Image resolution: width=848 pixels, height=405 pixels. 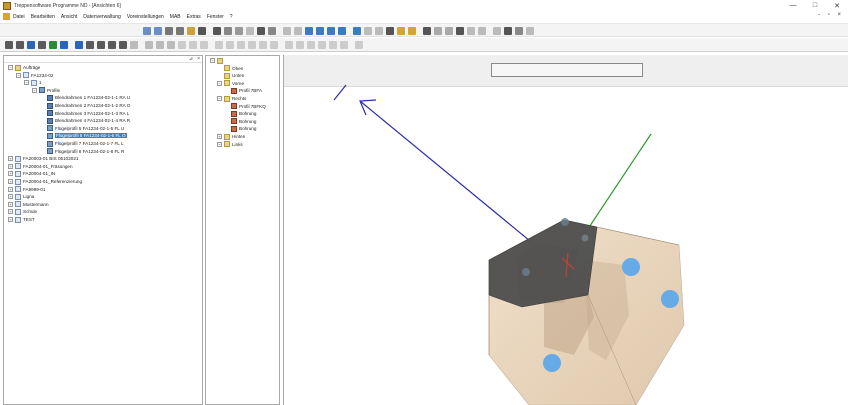 I want to click on tree-item: + Links, so click(x=230, y=144).